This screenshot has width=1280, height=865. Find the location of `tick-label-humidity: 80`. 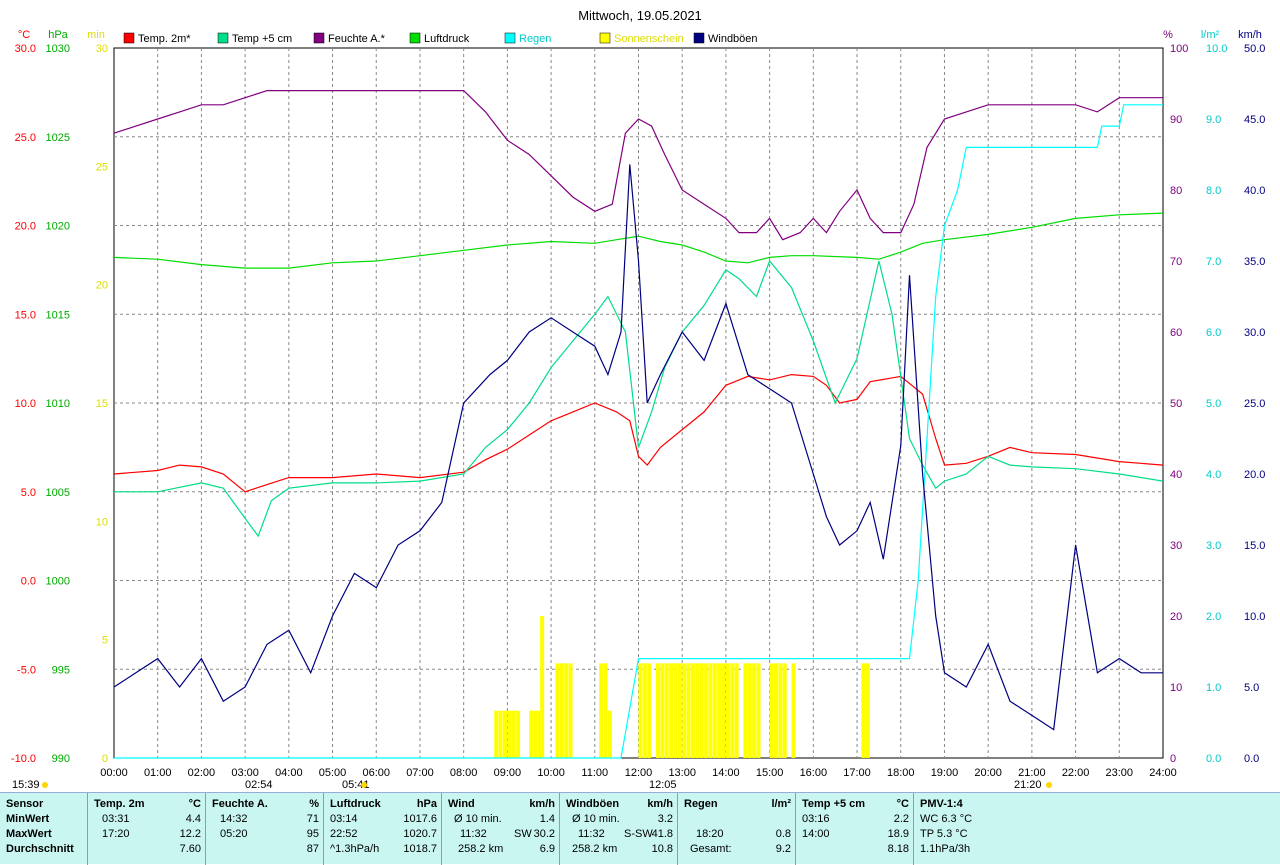

tick-label-humidity: 80 is located at coordinates (1176, 191).